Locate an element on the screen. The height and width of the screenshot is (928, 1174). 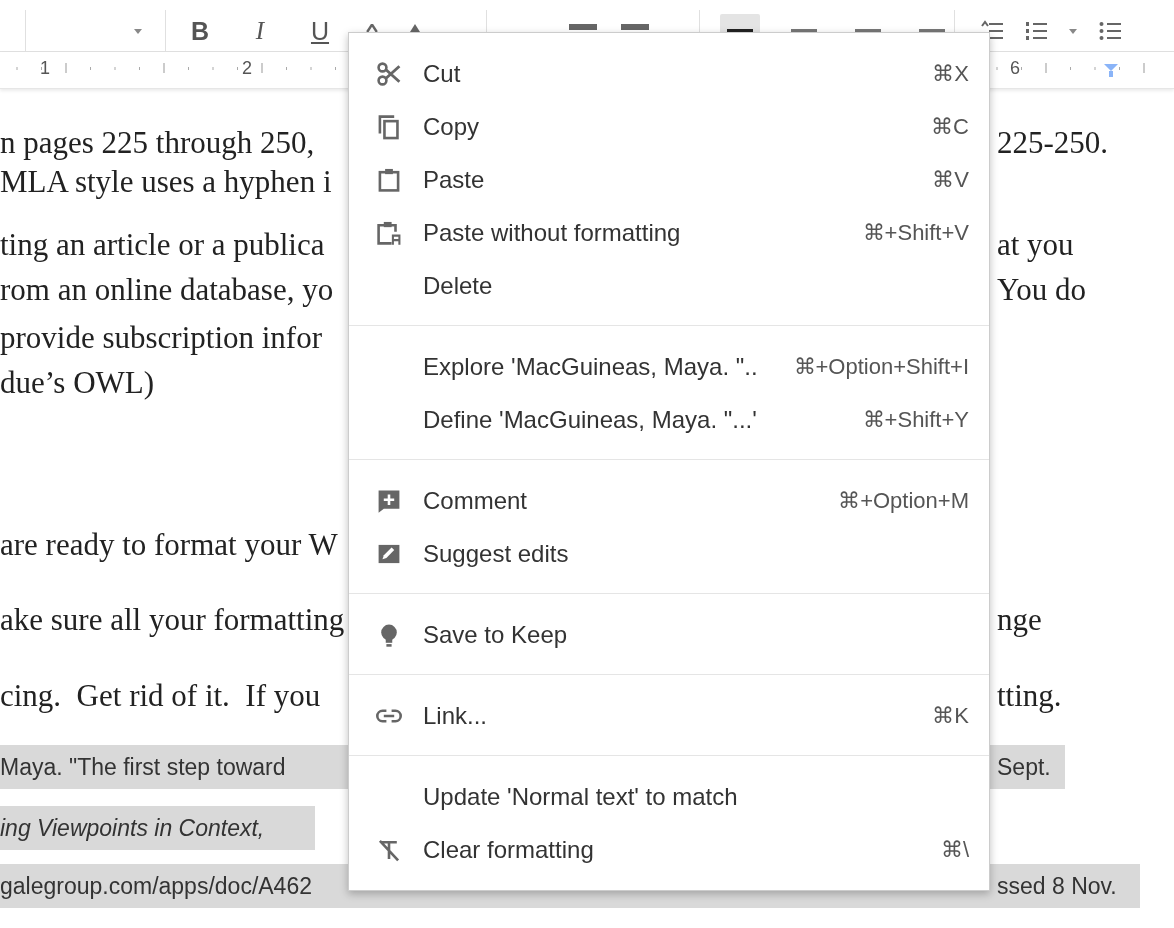
document-text: Maya. "The first step toward is located at coordinates (143, 767).